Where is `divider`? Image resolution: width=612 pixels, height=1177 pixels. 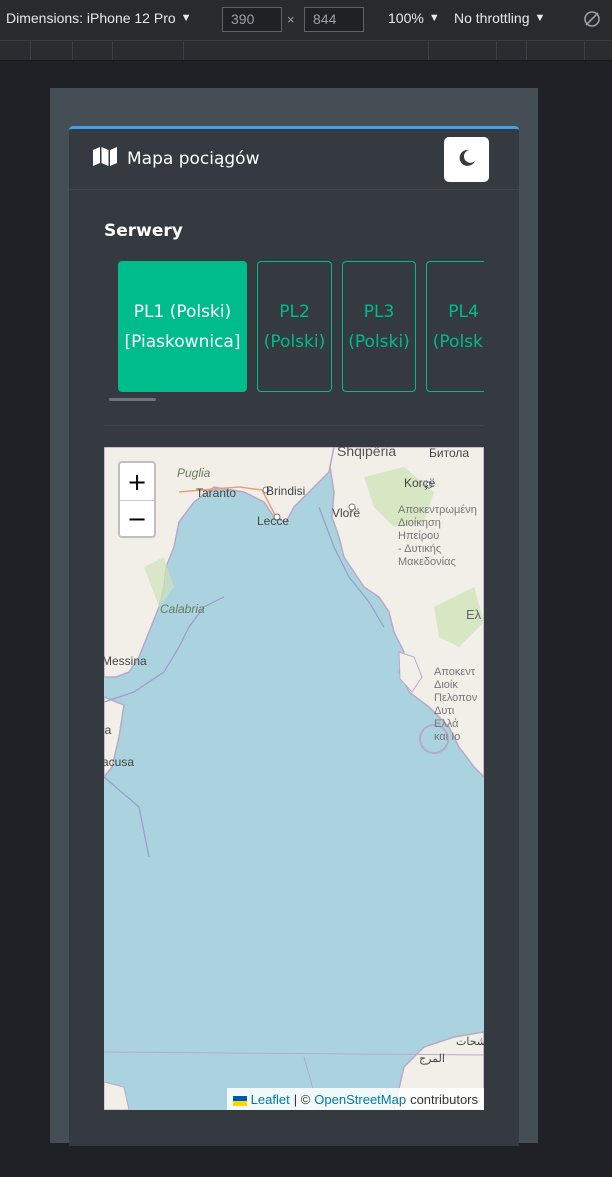 divider is located at coordinates (294, 425).